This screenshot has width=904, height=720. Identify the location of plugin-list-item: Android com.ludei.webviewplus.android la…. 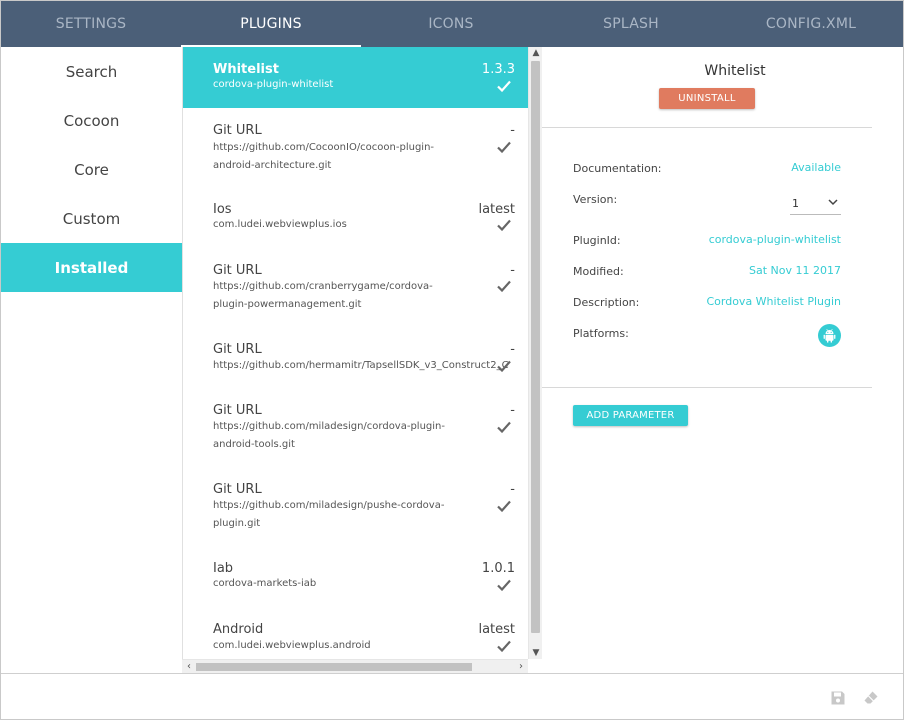
(356, 634).